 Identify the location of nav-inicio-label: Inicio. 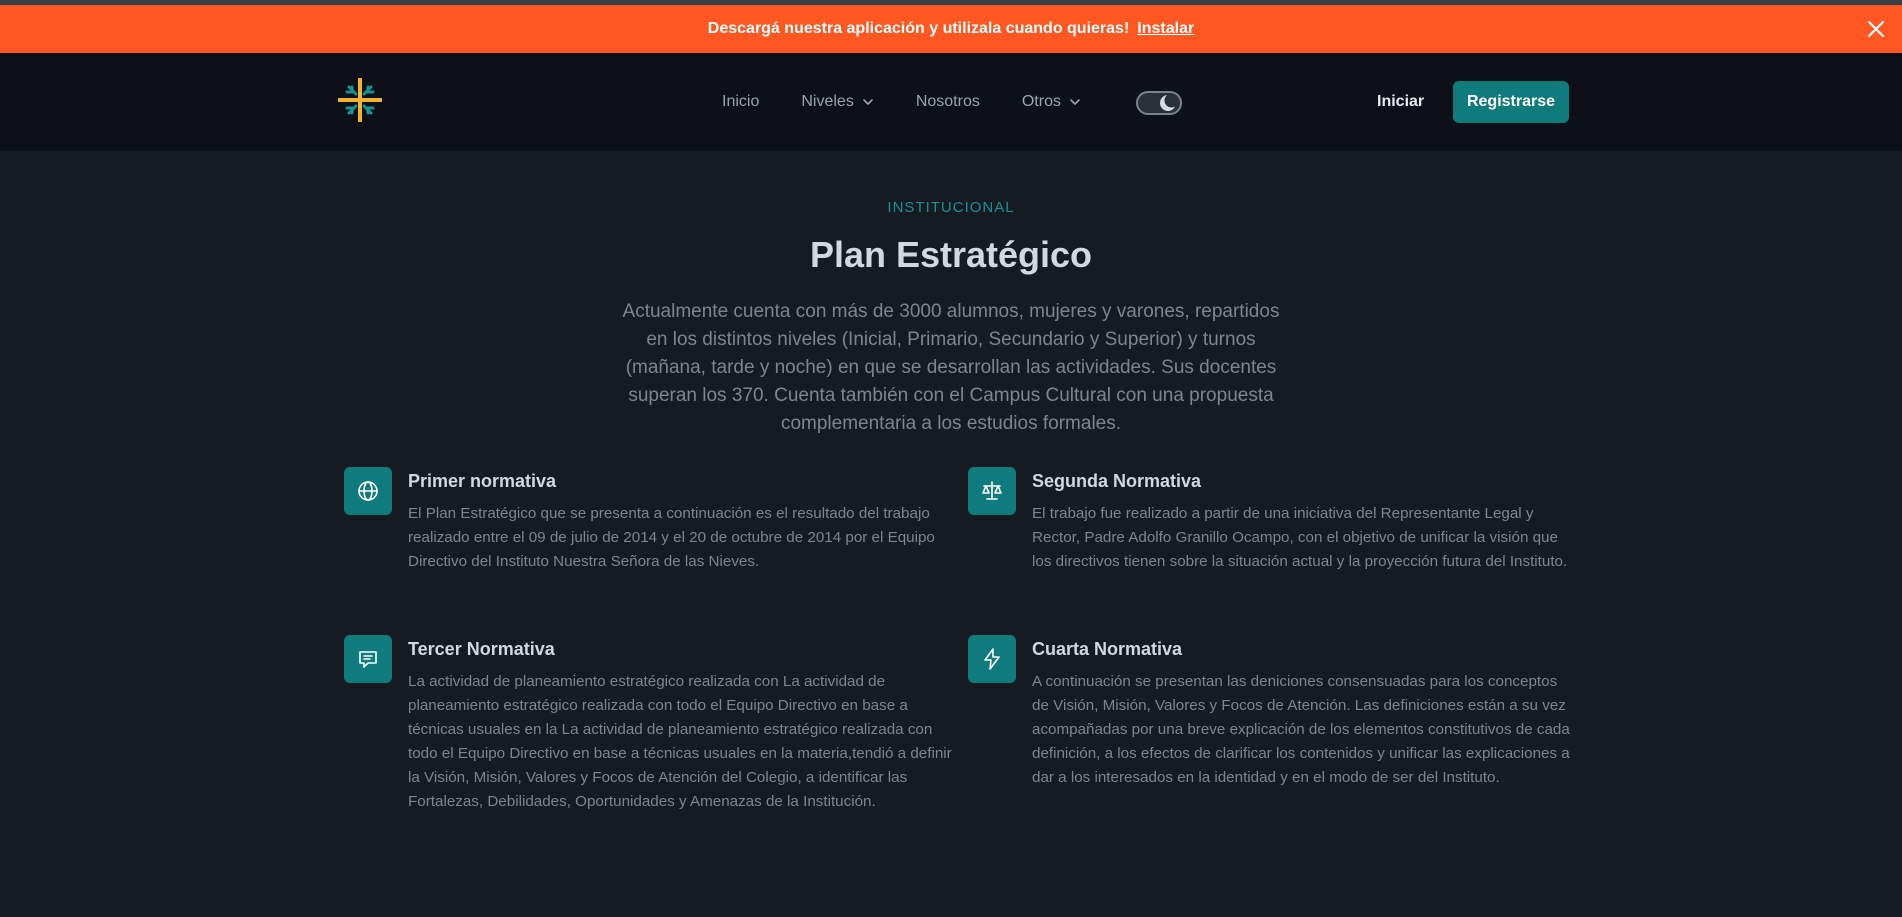
(741, 101).